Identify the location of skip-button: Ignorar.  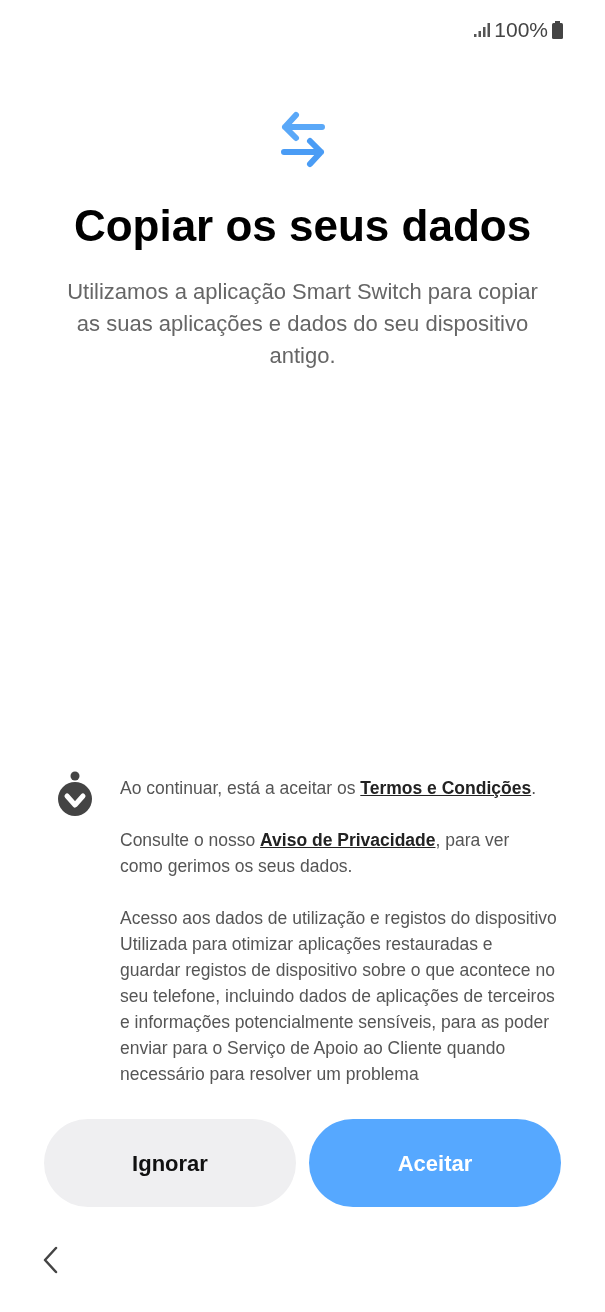
(170, 1163).